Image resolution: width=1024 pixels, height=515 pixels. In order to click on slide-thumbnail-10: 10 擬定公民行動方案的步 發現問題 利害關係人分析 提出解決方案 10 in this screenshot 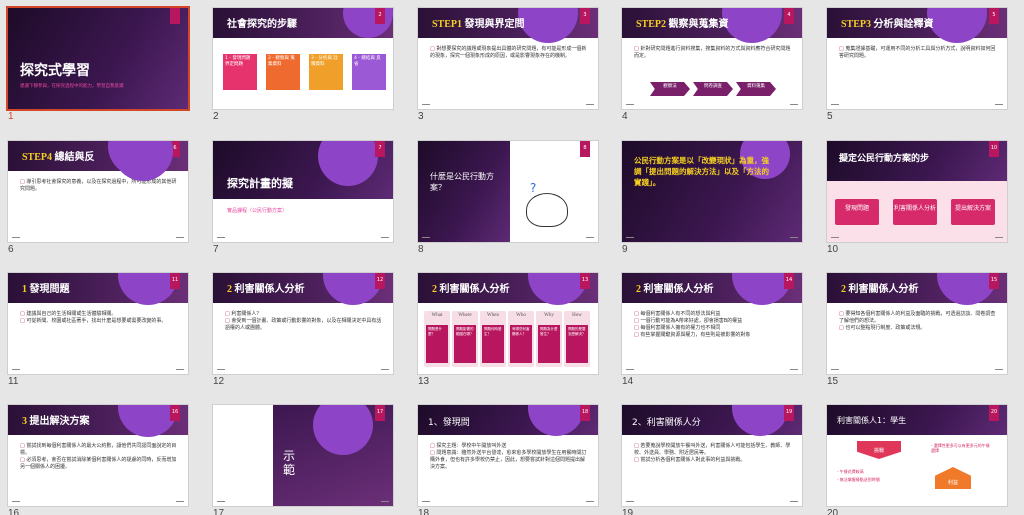, I will do `click(921, 198)`.